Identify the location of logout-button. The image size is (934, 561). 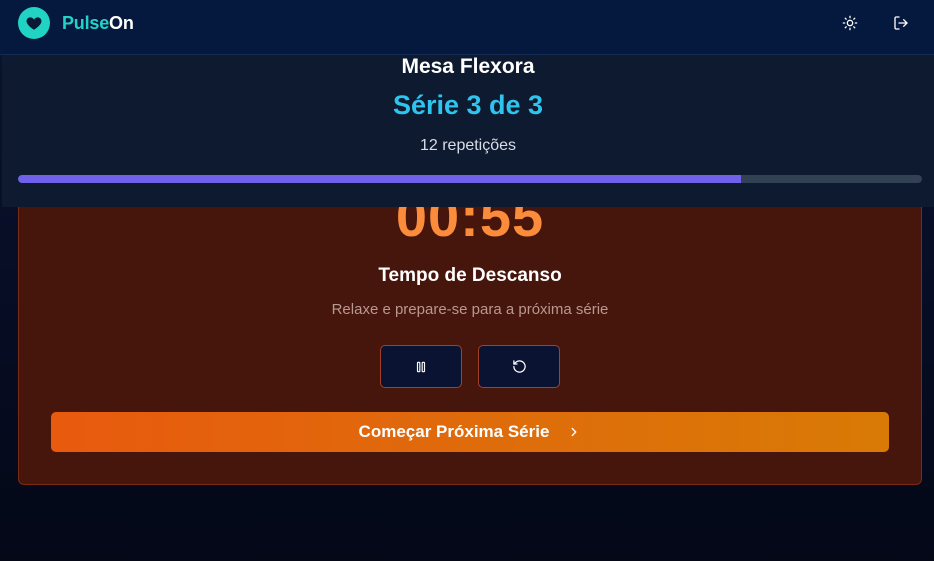
(901, 23).